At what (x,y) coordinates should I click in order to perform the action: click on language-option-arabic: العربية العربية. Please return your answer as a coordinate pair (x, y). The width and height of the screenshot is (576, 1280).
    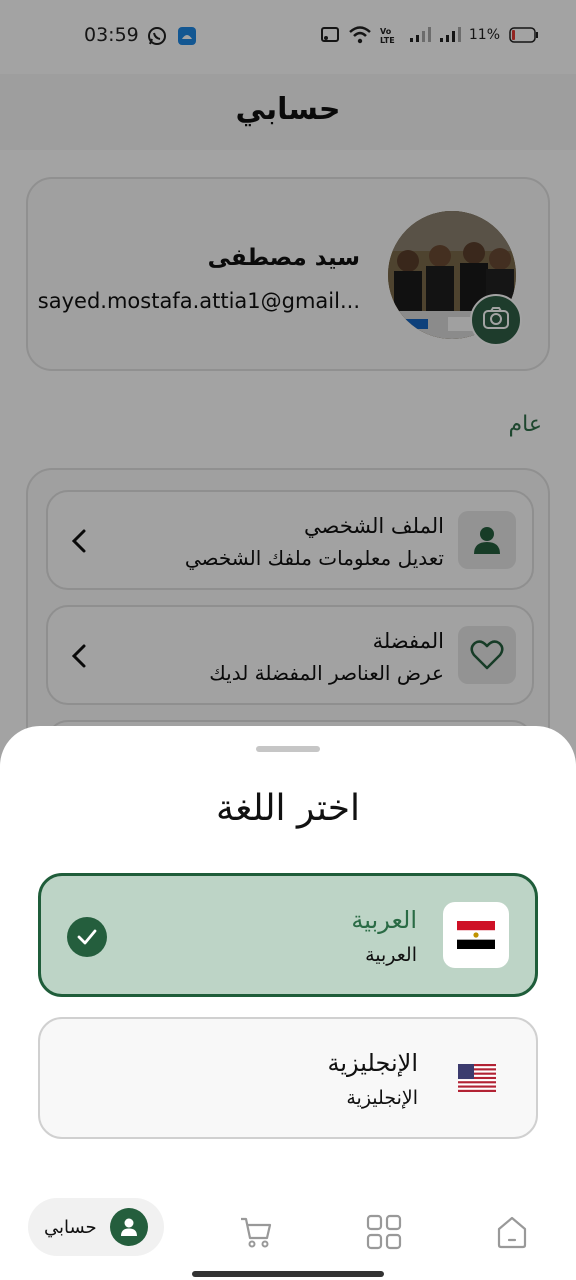
    Looking at the image, I should click on (288, 935).